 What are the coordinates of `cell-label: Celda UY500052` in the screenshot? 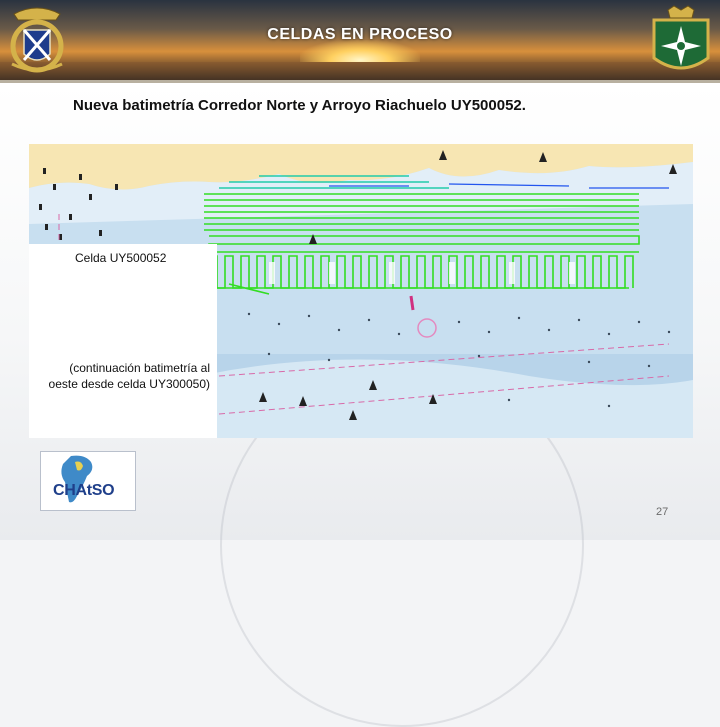 It's located at (121, 258).